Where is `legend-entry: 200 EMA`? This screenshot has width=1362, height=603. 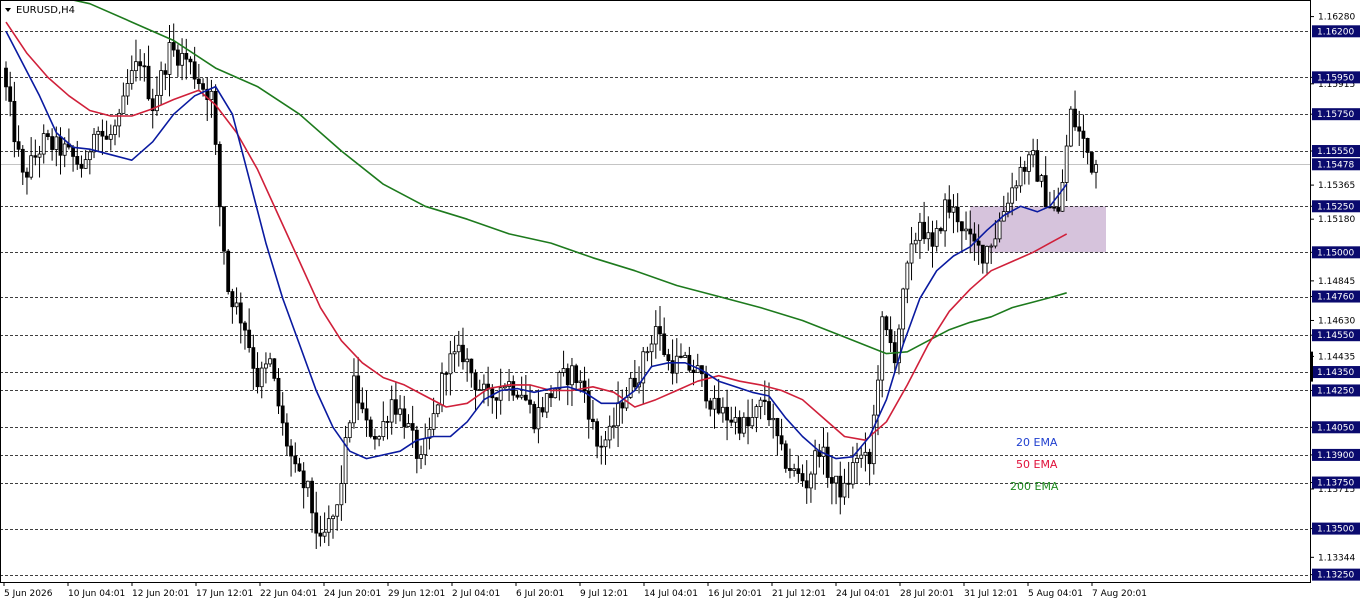 legend-entry: 200 EMA is located at coordinates (1034, 486).